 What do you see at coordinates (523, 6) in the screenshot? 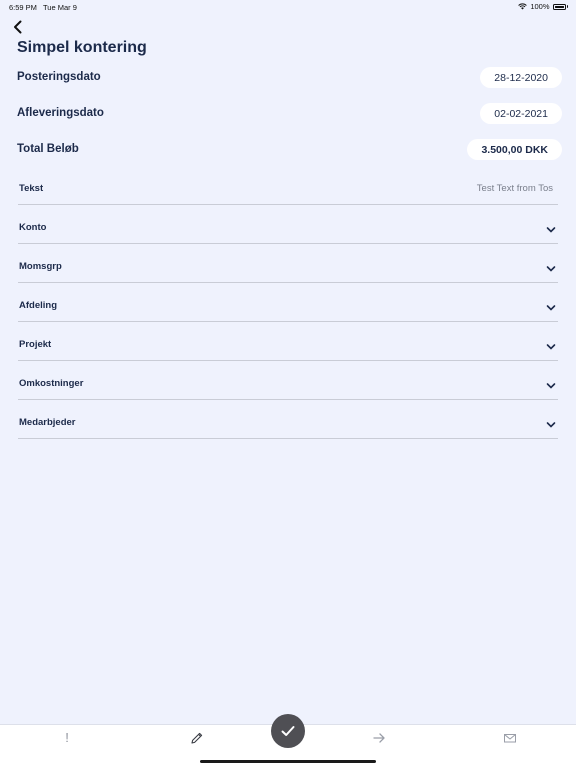
I see `wifi-icon` at bounding box center [523, 6].